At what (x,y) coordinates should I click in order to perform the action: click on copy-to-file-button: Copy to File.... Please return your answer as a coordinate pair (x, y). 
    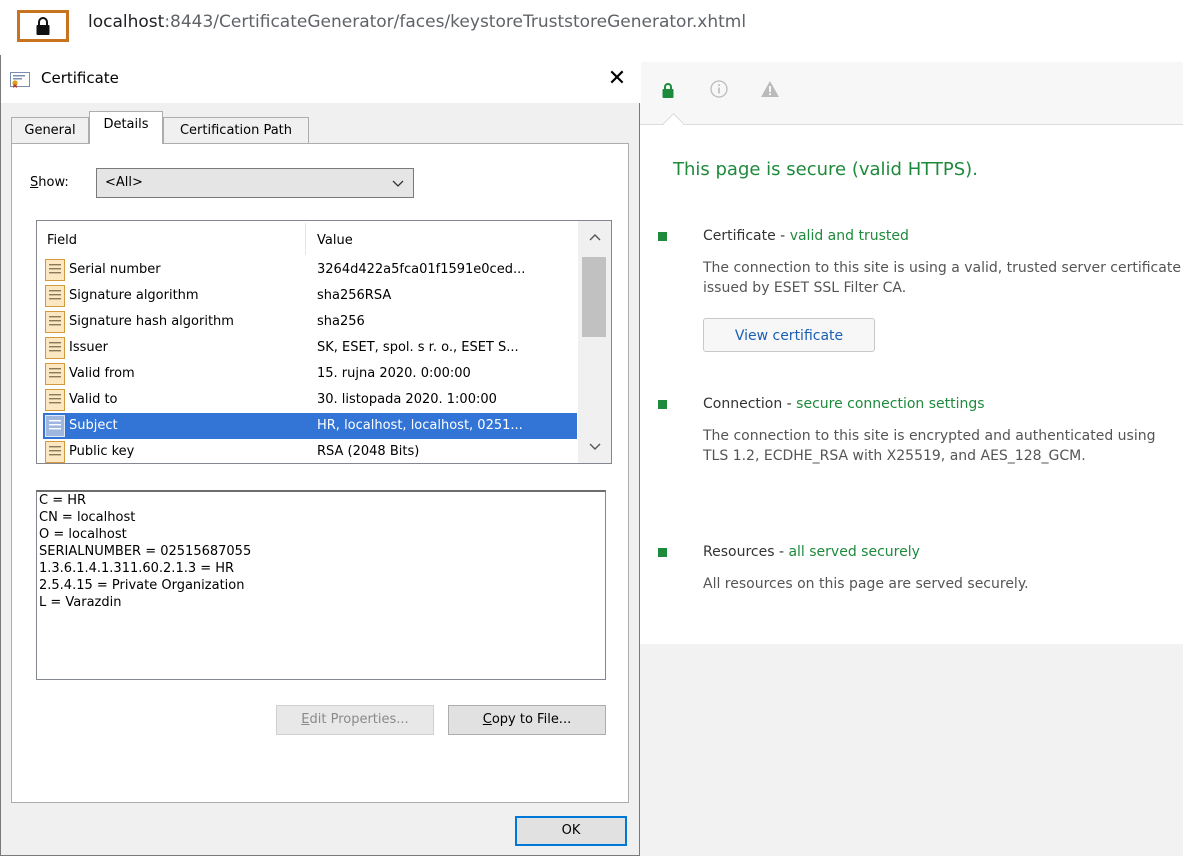
    Looking at the image, I should click on (527, 720).